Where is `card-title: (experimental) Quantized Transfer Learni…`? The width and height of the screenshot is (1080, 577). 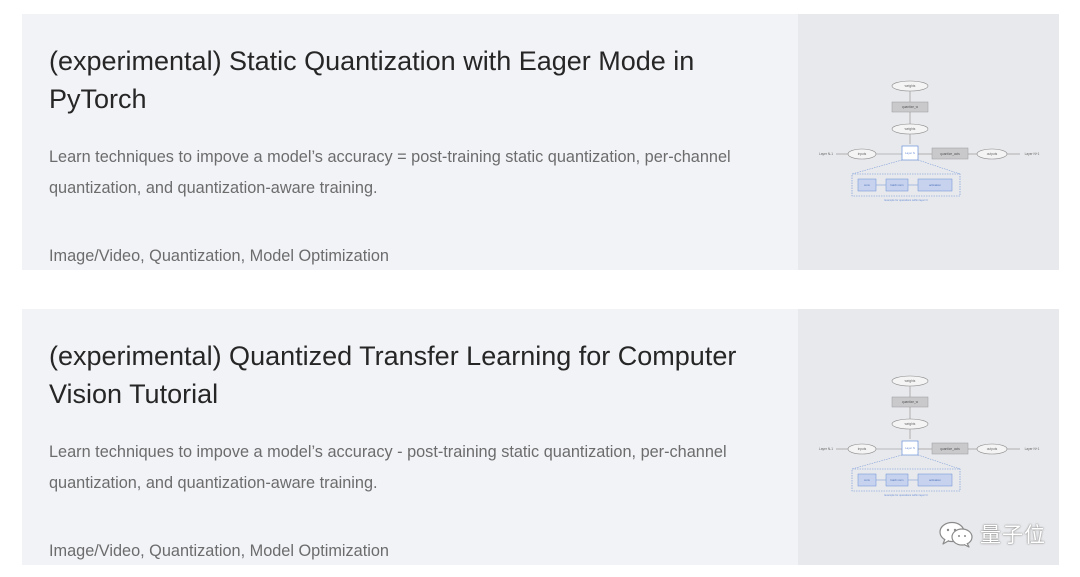 card-title: (experimental) Quantized Transfer Learni… is located at coordinates (409, 375).